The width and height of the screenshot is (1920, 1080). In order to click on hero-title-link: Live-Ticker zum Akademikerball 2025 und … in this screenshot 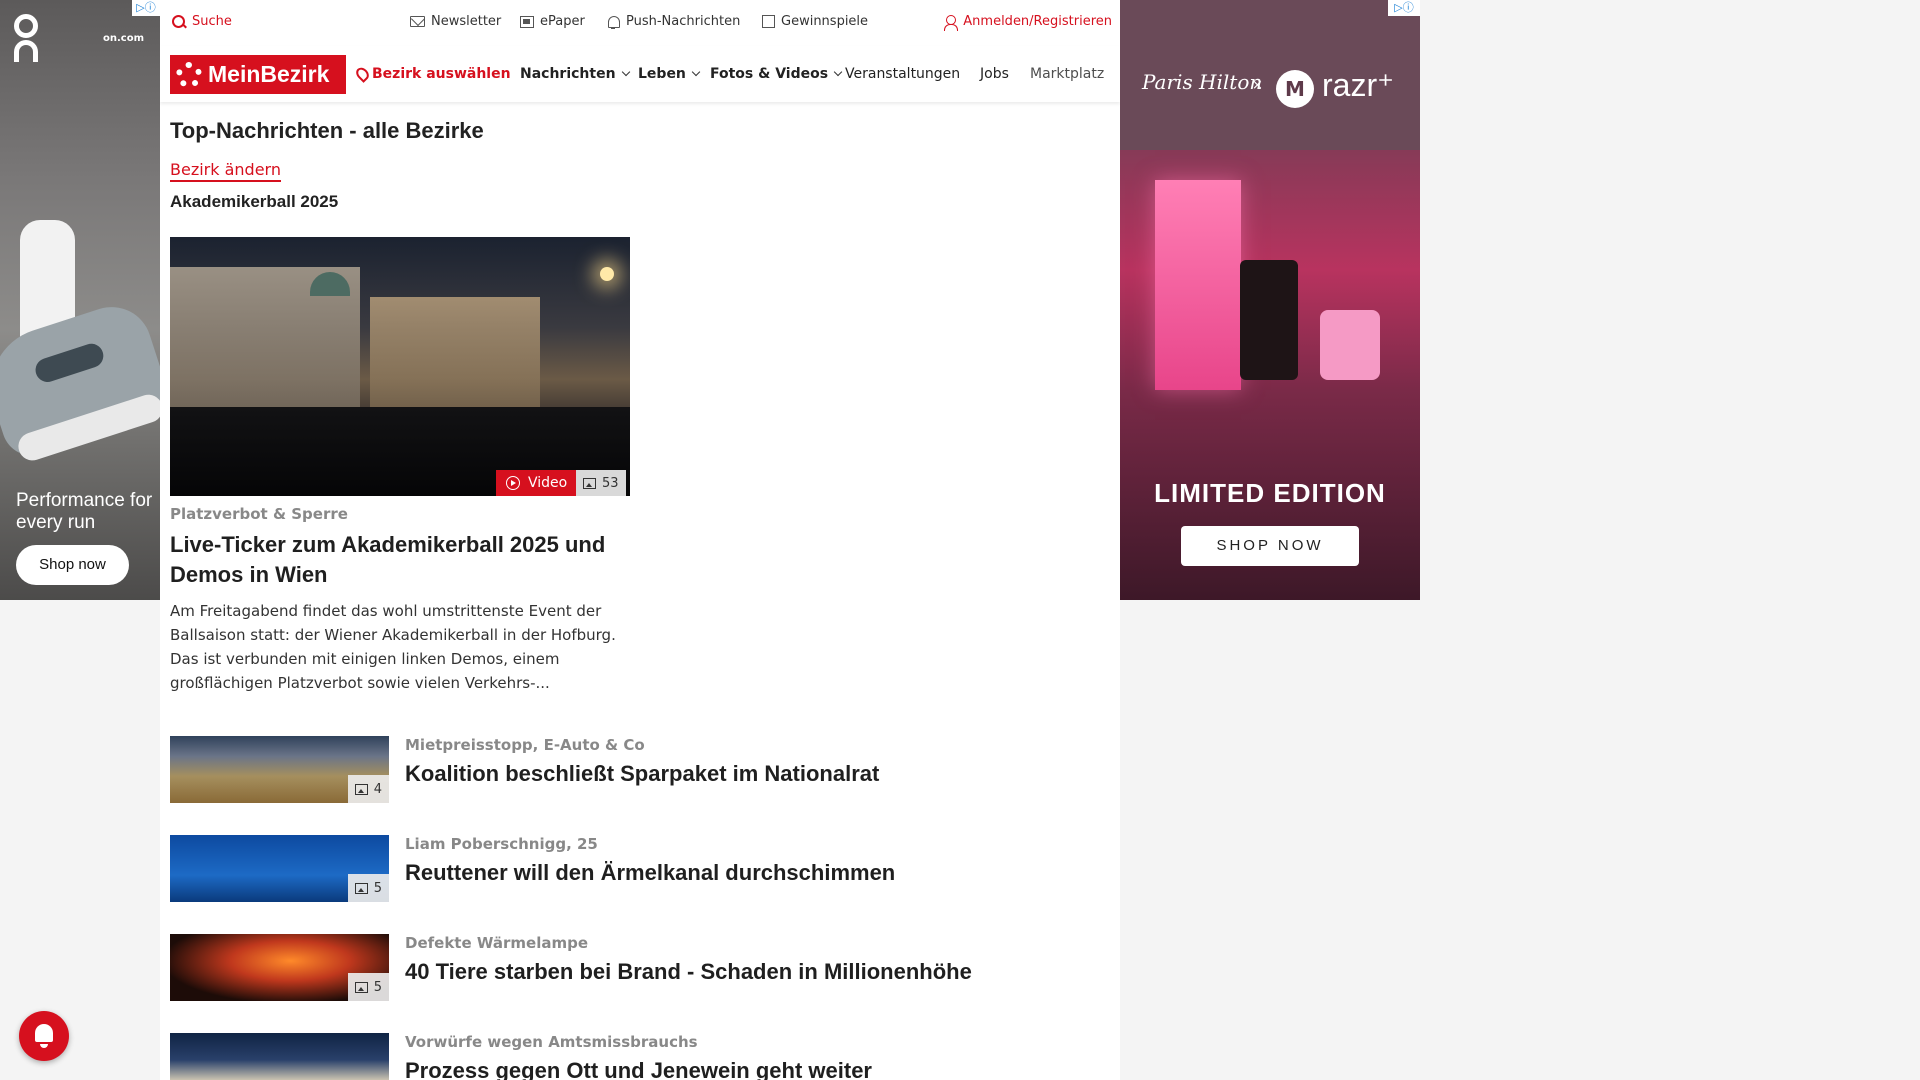, I will do `click(400, 560)`.